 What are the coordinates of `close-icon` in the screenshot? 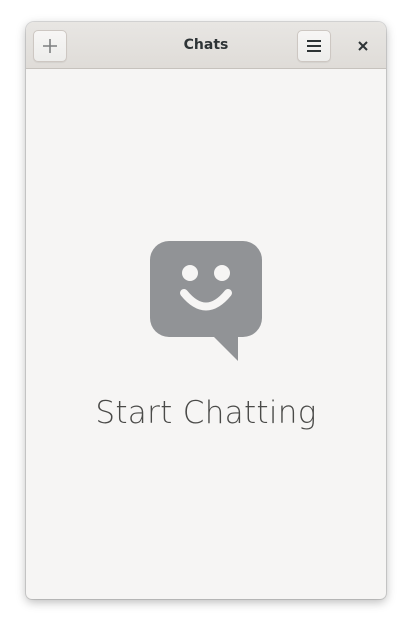 It's located at (363, 46).